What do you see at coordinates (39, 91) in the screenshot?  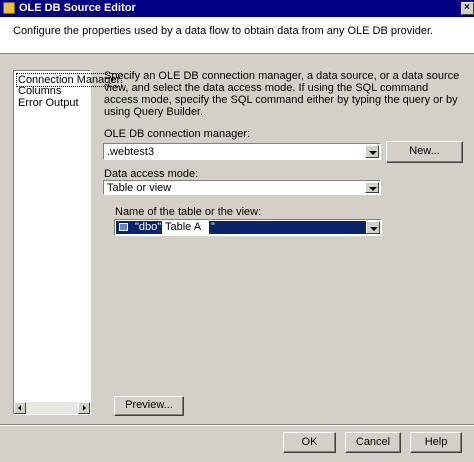 I see `nav-item-columns: Columns` at bounding box center [39, 91].